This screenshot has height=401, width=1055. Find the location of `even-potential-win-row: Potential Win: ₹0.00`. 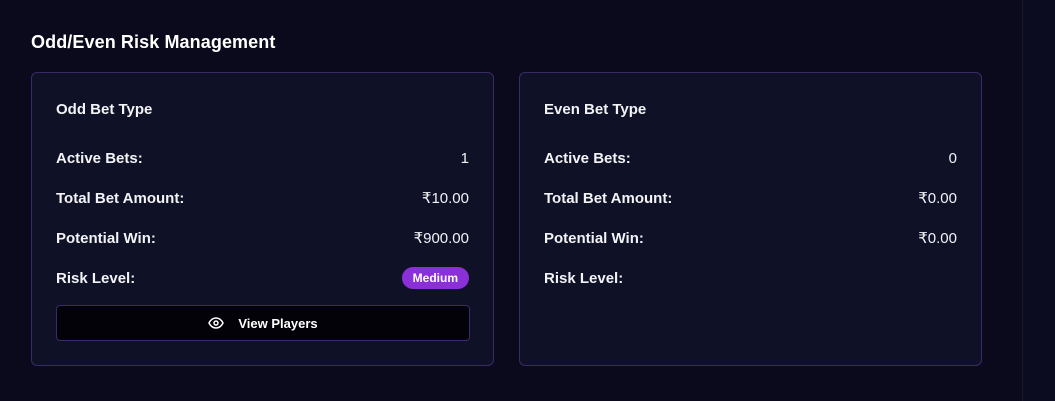

even-potential-win-row: Potential Win: ₹0.00 is located at coordinates (750, 238).